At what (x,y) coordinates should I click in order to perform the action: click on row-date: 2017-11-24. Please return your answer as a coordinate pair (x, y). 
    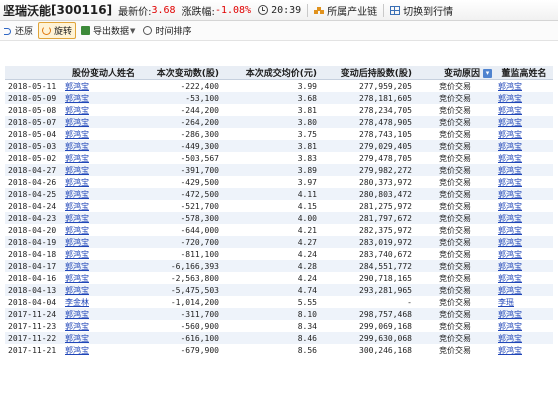
    Looking at the image, I should click on (33, 314).